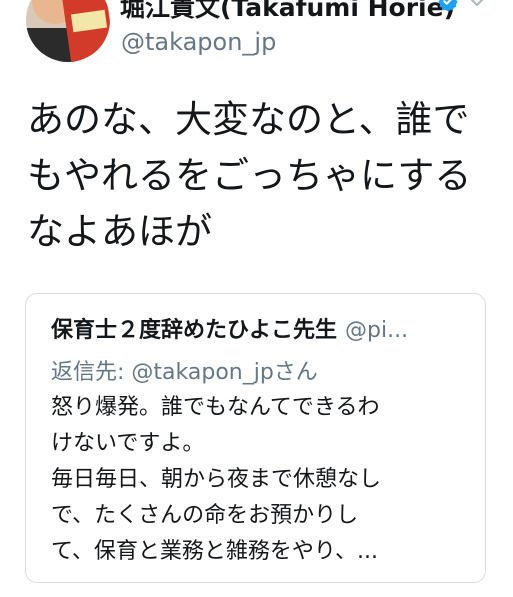 Image resolution: width=513 pixels, height=597 pixels. What do you see at coordinates (287, 12) in the screenshot?
I see `display-name: 堀江貴文(Takafumi Horie)` at bounding box center [287, 12].